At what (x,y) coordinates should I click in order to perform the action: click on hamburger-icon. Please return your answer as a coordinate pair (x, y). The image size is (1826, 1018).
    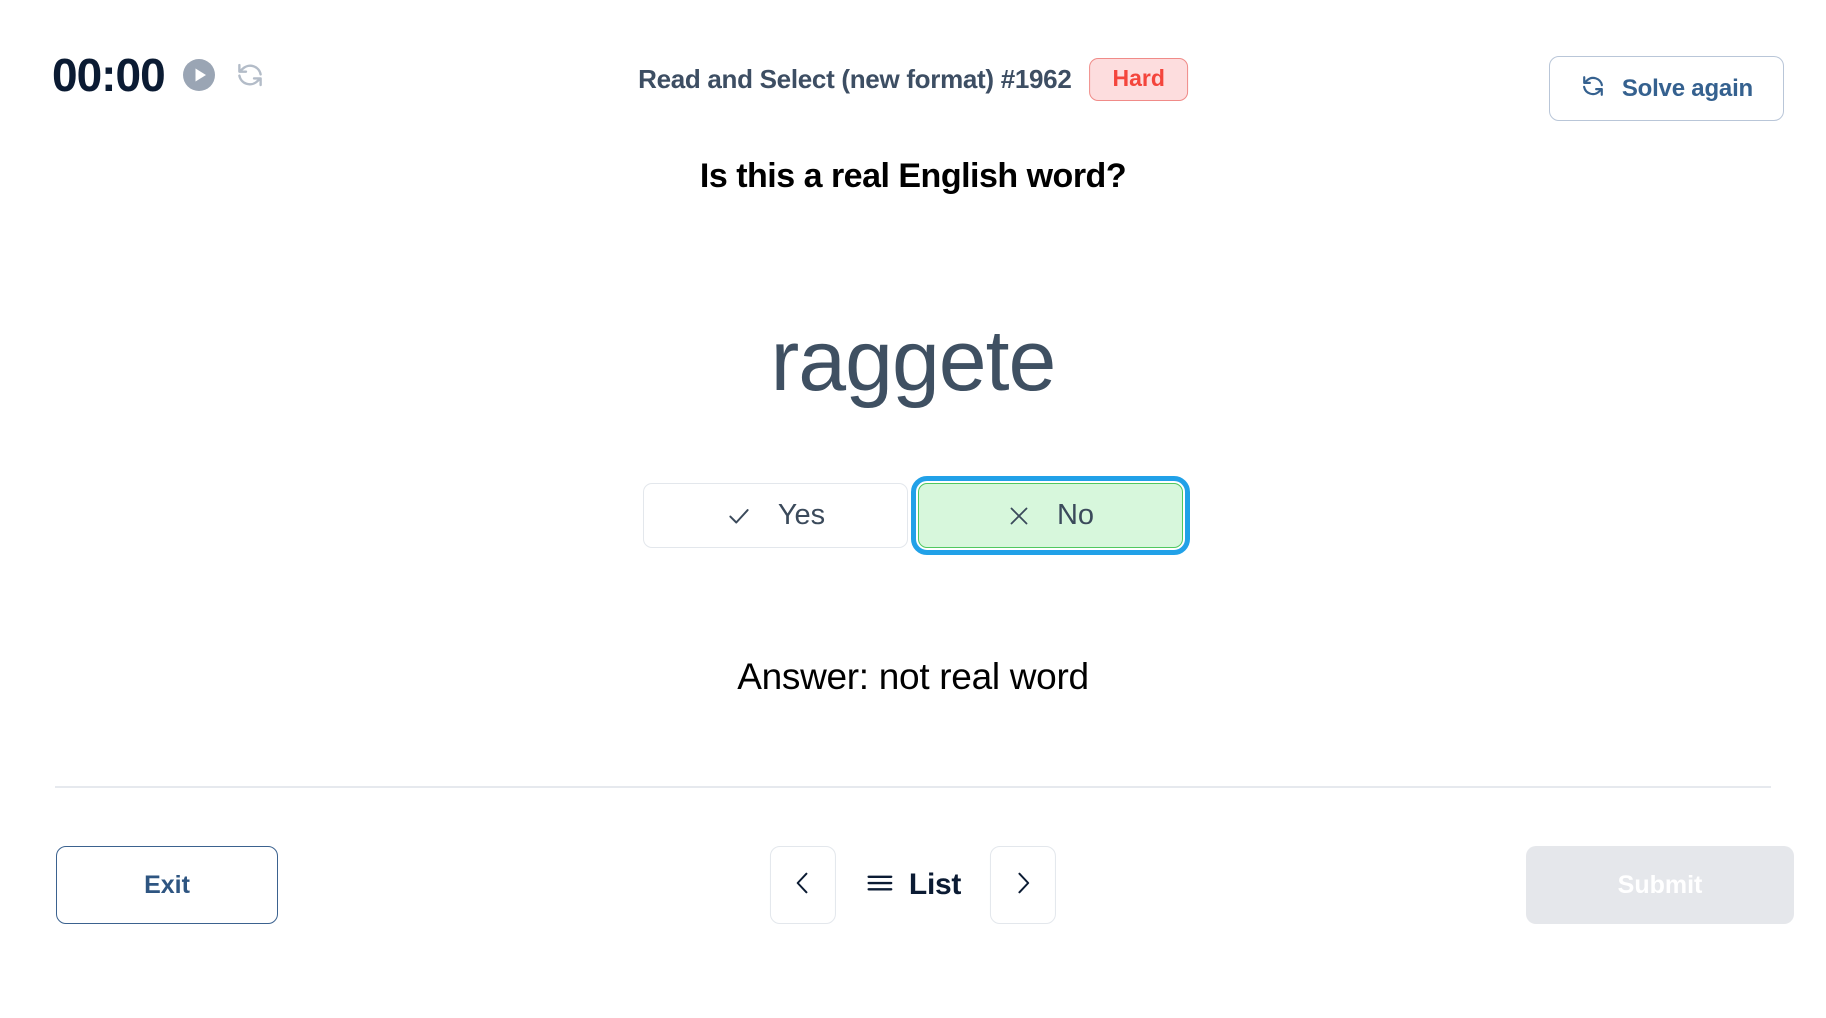
    Looking at the image, I should click on (880, 885).